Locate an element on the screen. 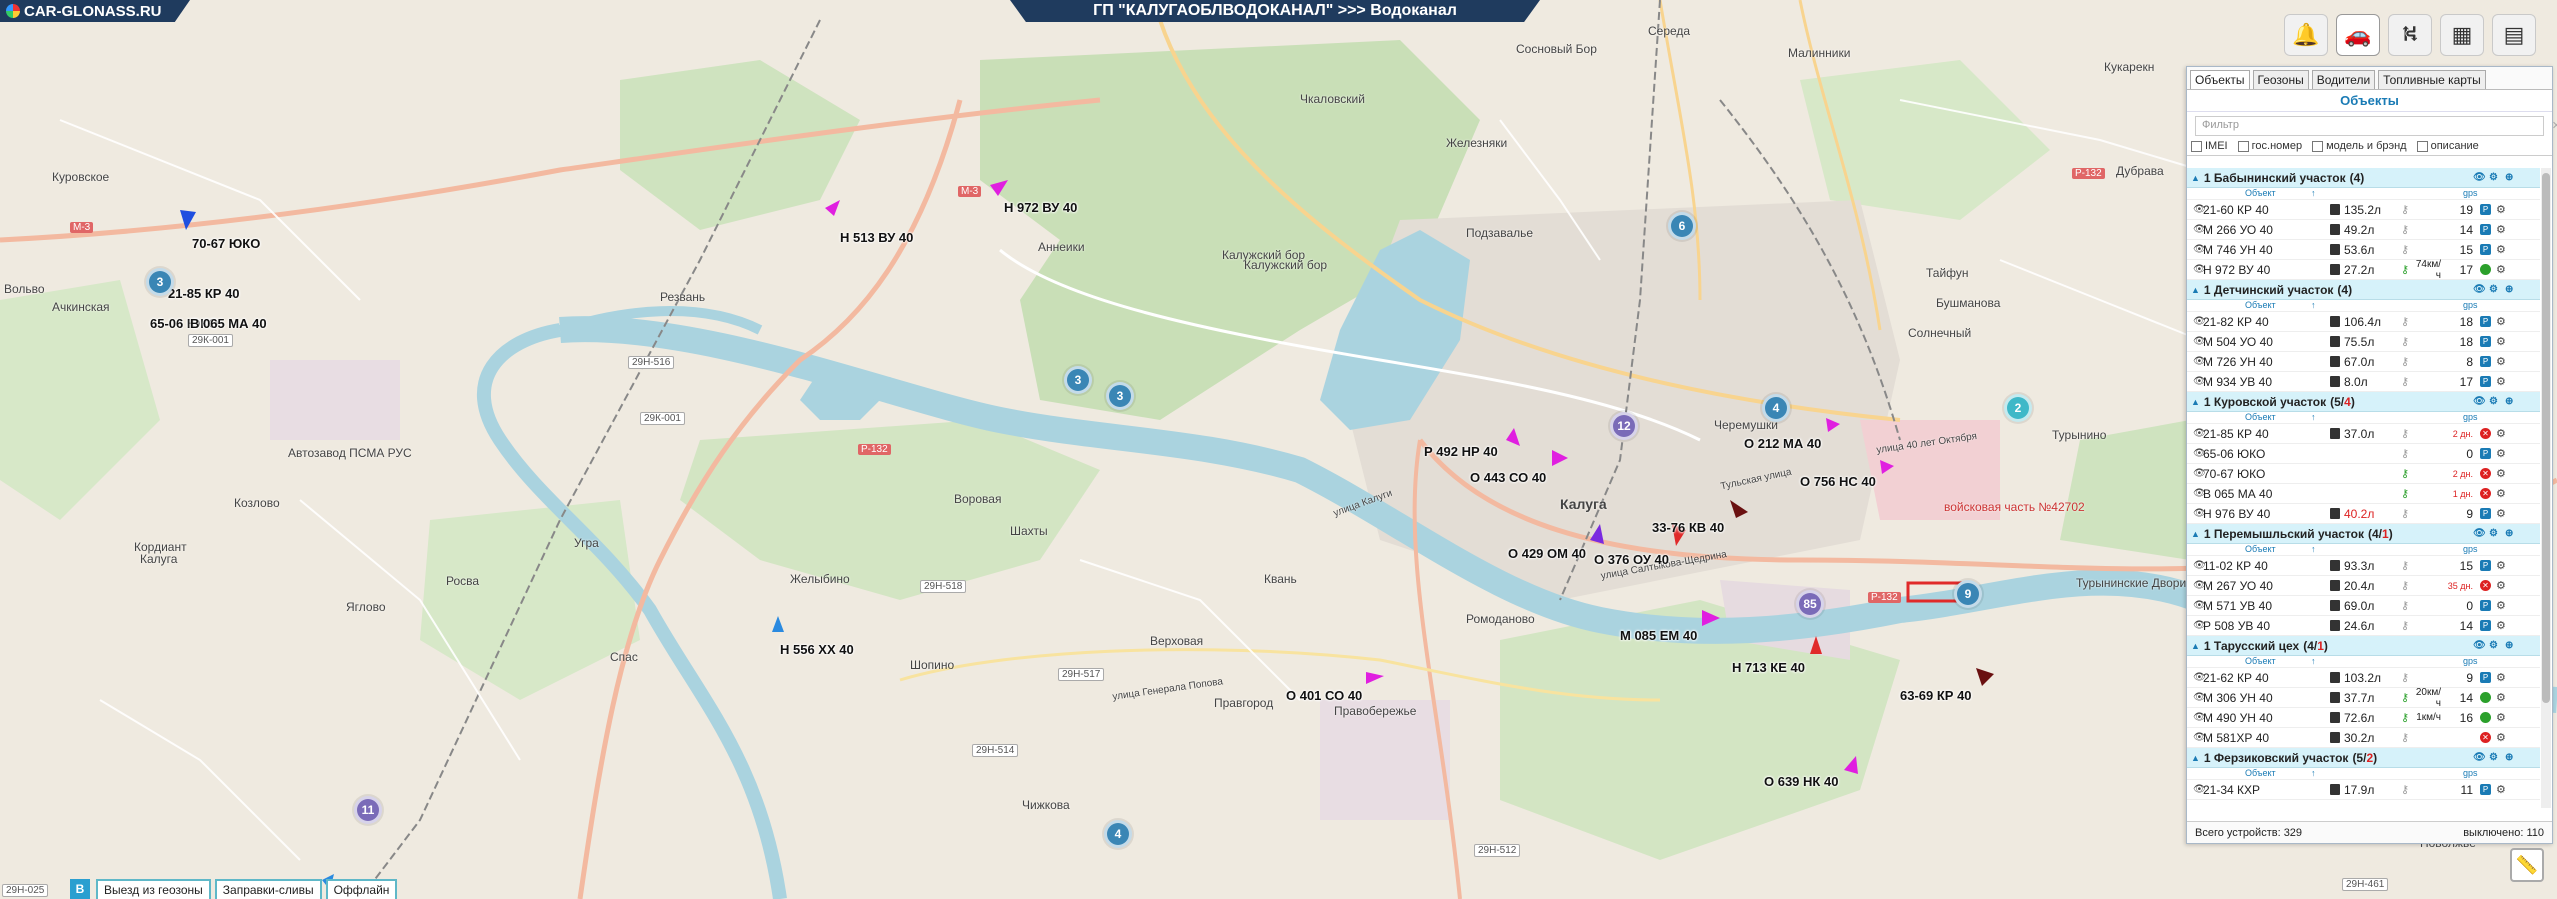 The width and height of the screenshot is (2557, 899). list-item: 👁 М 581ХР 40 30.2л ⚷ ✕ ⚙ is located at coordinates (2363, 738).